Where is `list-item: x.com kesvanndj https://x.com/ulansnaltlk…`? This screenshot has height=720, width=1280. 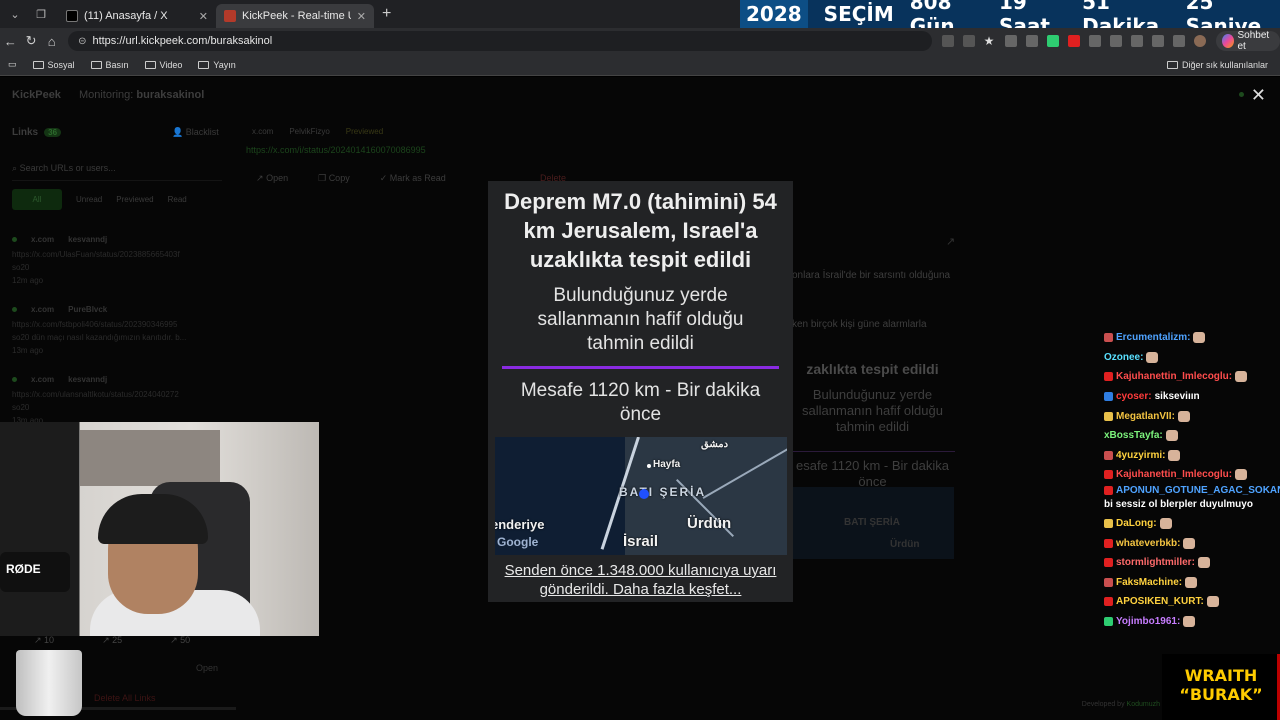
list-item: x.com kesvanndj https://x.com/ulansnaltlk… is located at coordinates (112, 400).